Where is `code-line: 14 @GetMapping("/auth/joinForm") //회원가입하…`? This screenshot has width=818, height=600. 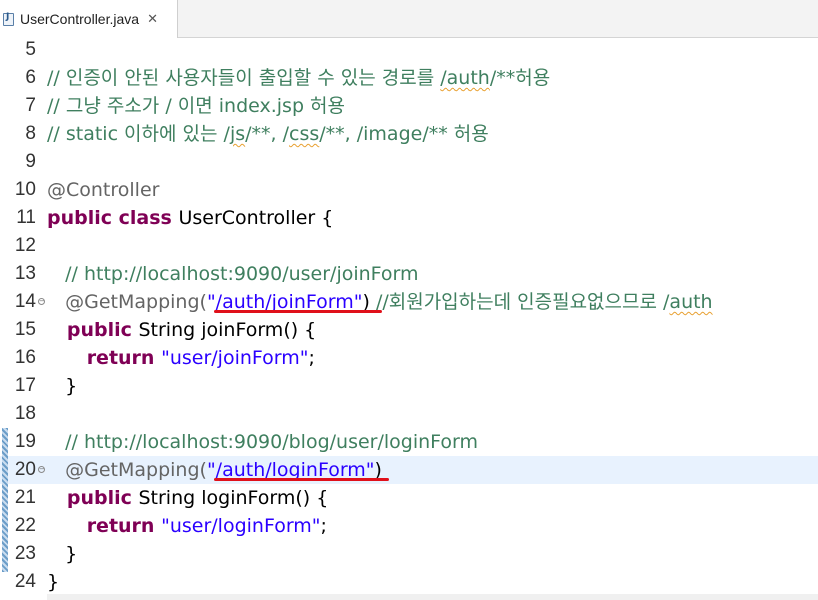
code-line: 14 @GetMapping("/auth/joinForm") //회원가입하… is located at coordinates (409, 302).